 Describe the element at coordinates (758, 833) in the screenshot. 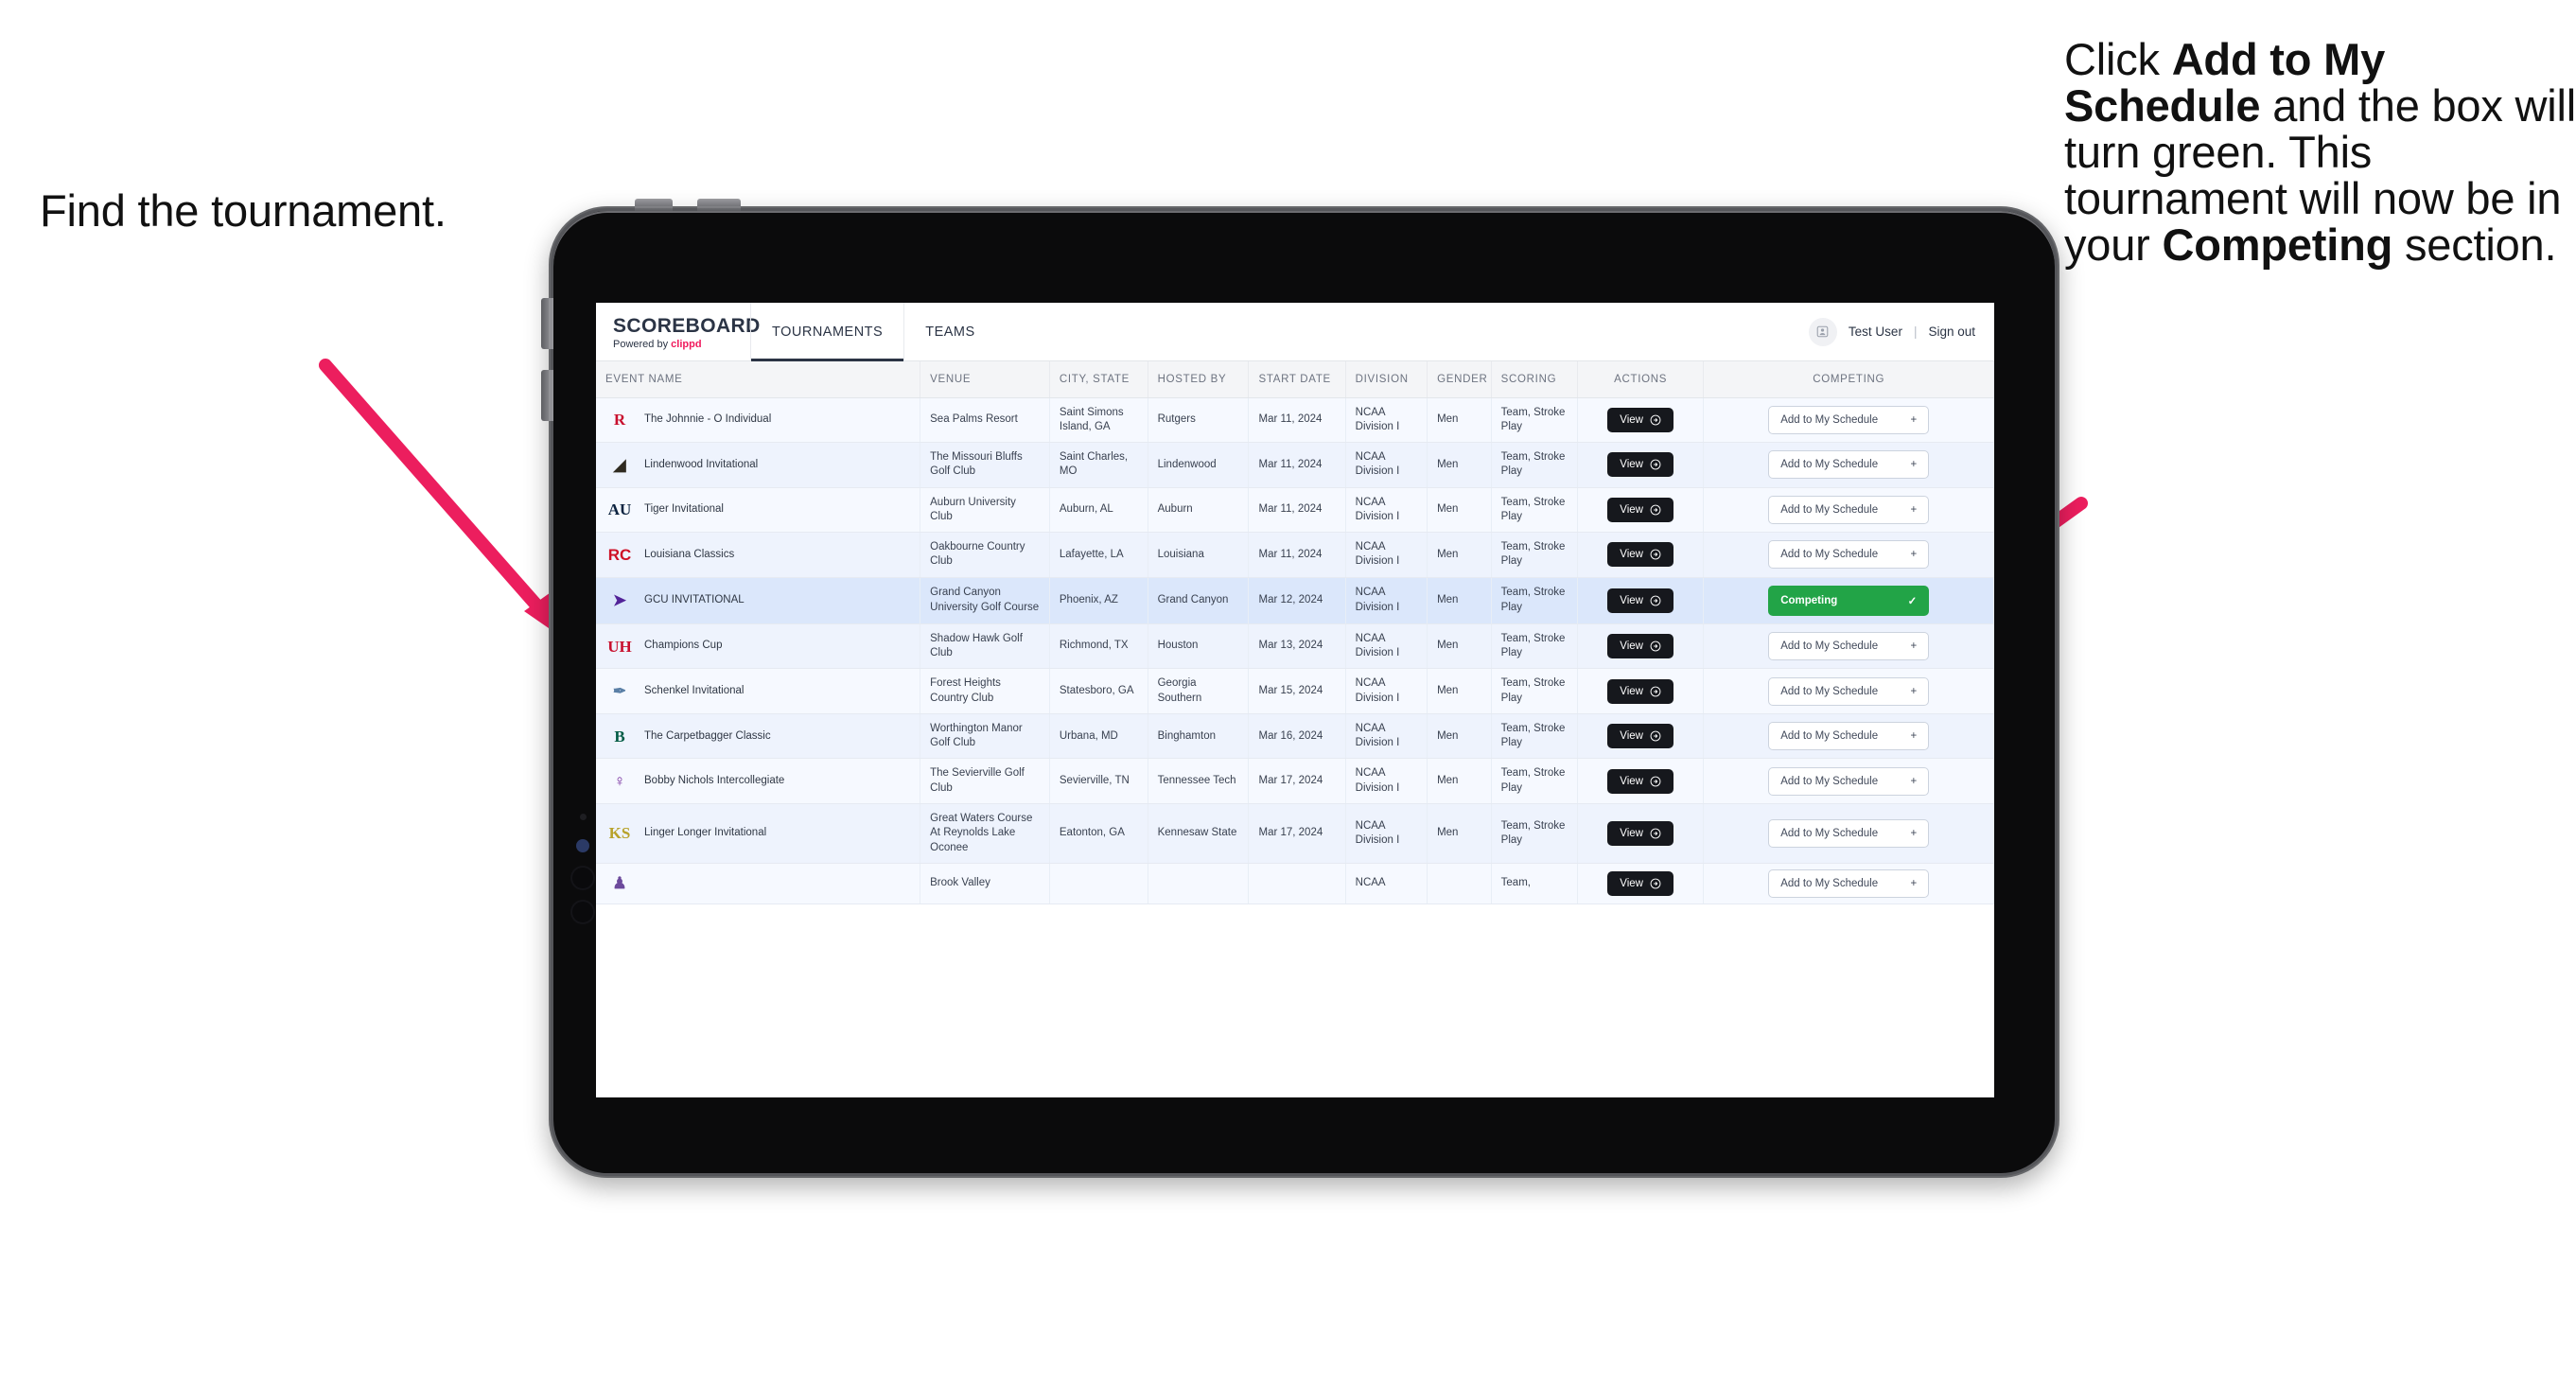

I see `cell-event-name: KS Linger Longer Invitational` at that location.